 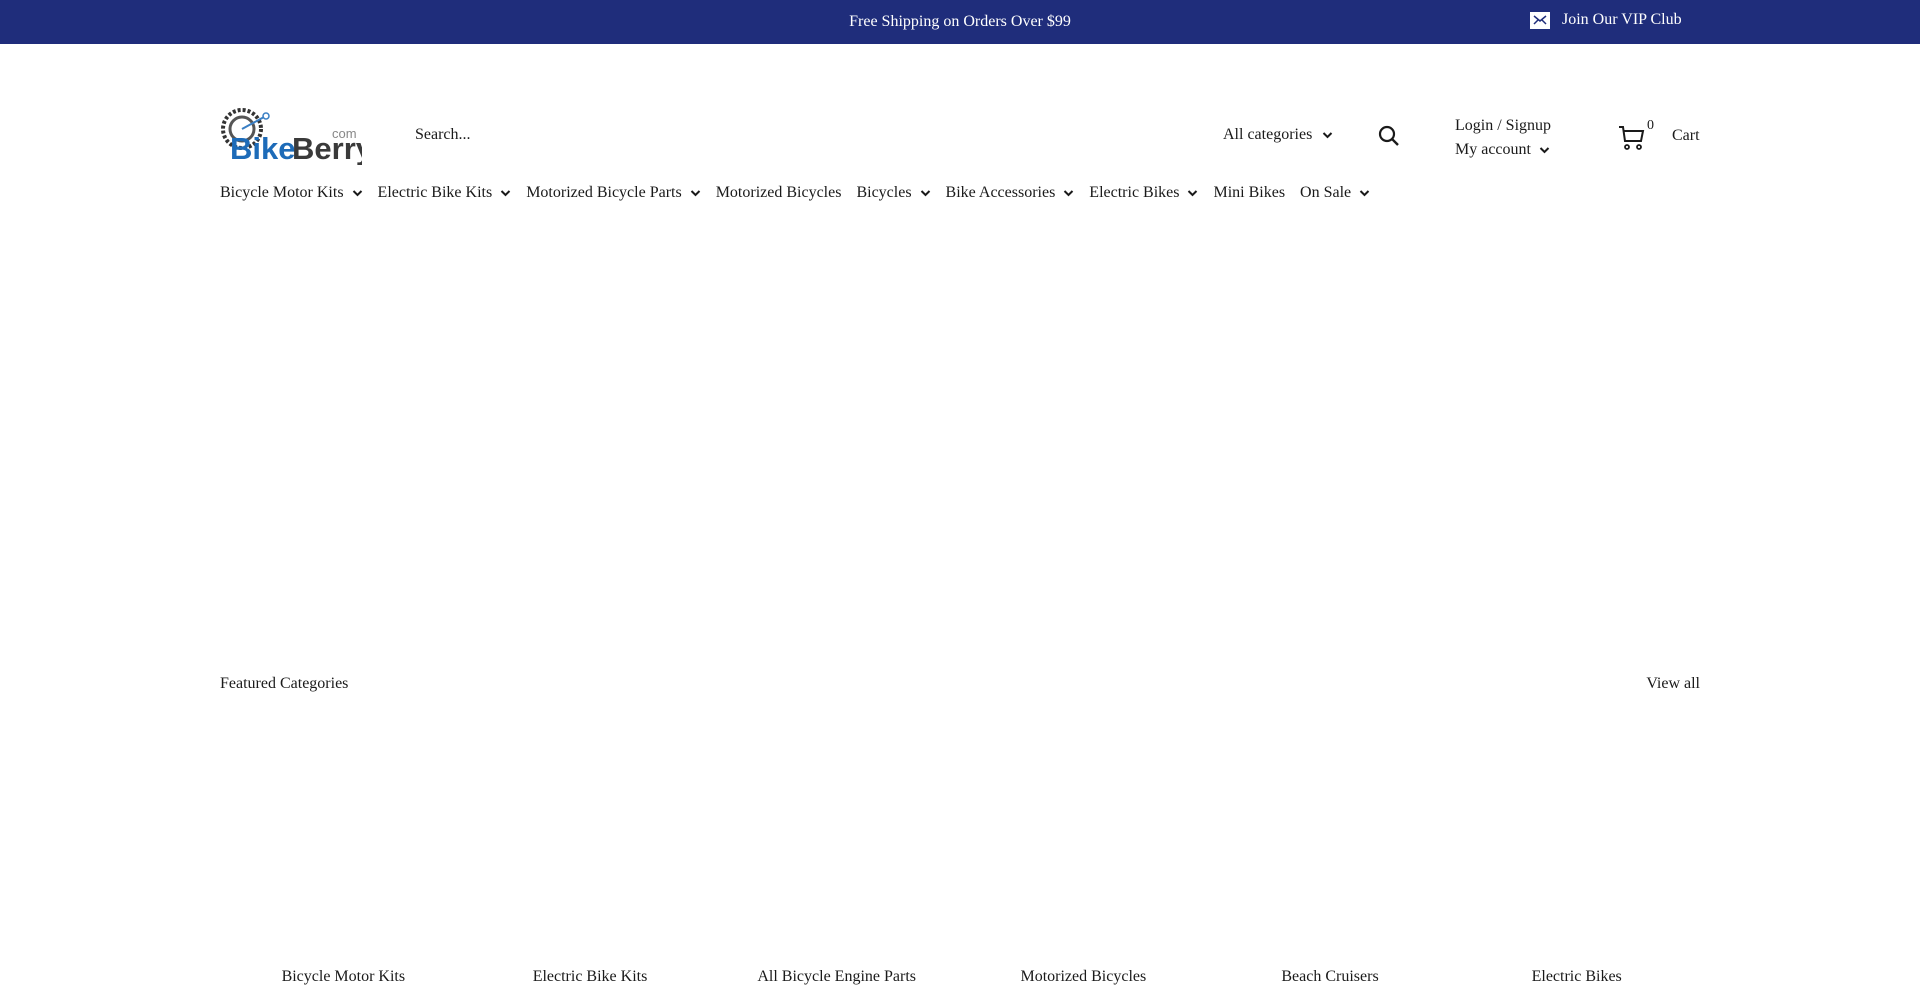 I want to click on nav-item-label: Electric Bikes, so click(x=1134, y=192).